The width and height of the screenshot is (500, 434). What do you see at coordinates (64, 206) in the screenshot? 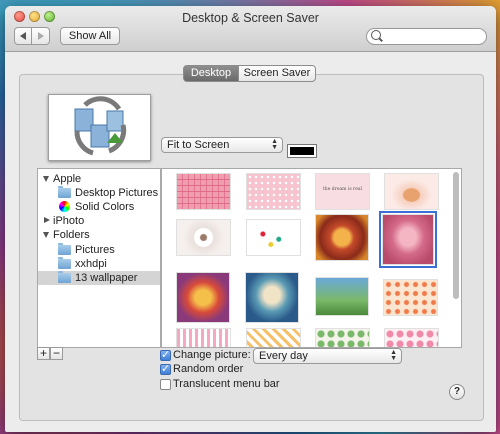
I see `color-wheel-icon` at bounding box center [64, 206].